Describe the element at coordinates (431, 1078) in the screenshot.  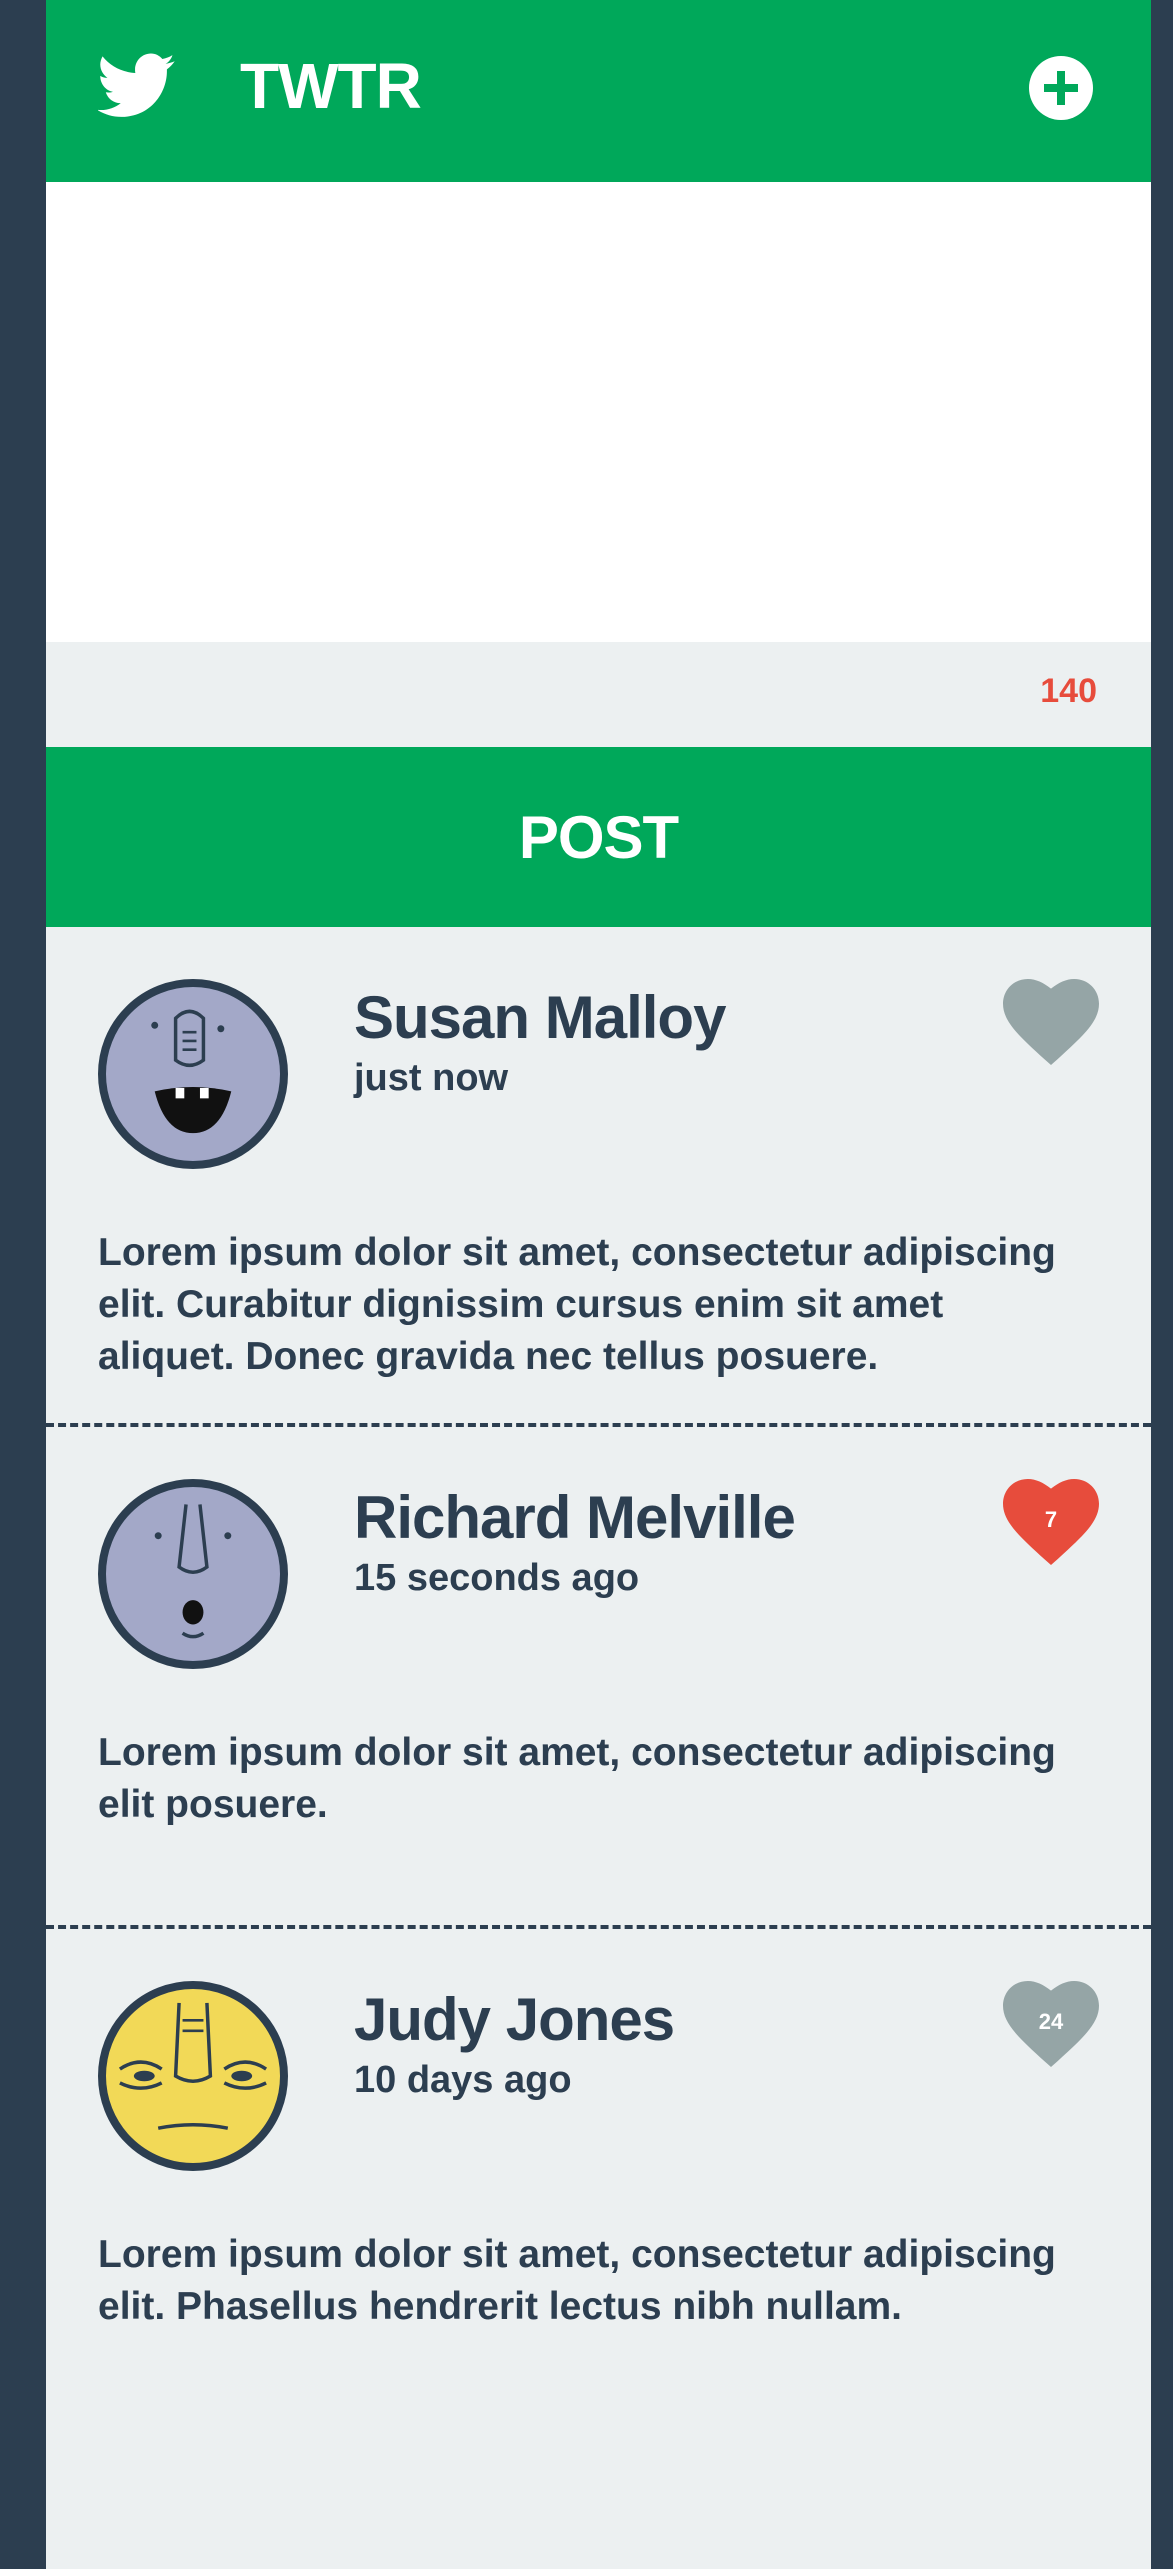
I see `tweet-timestamp: just now` at that location.